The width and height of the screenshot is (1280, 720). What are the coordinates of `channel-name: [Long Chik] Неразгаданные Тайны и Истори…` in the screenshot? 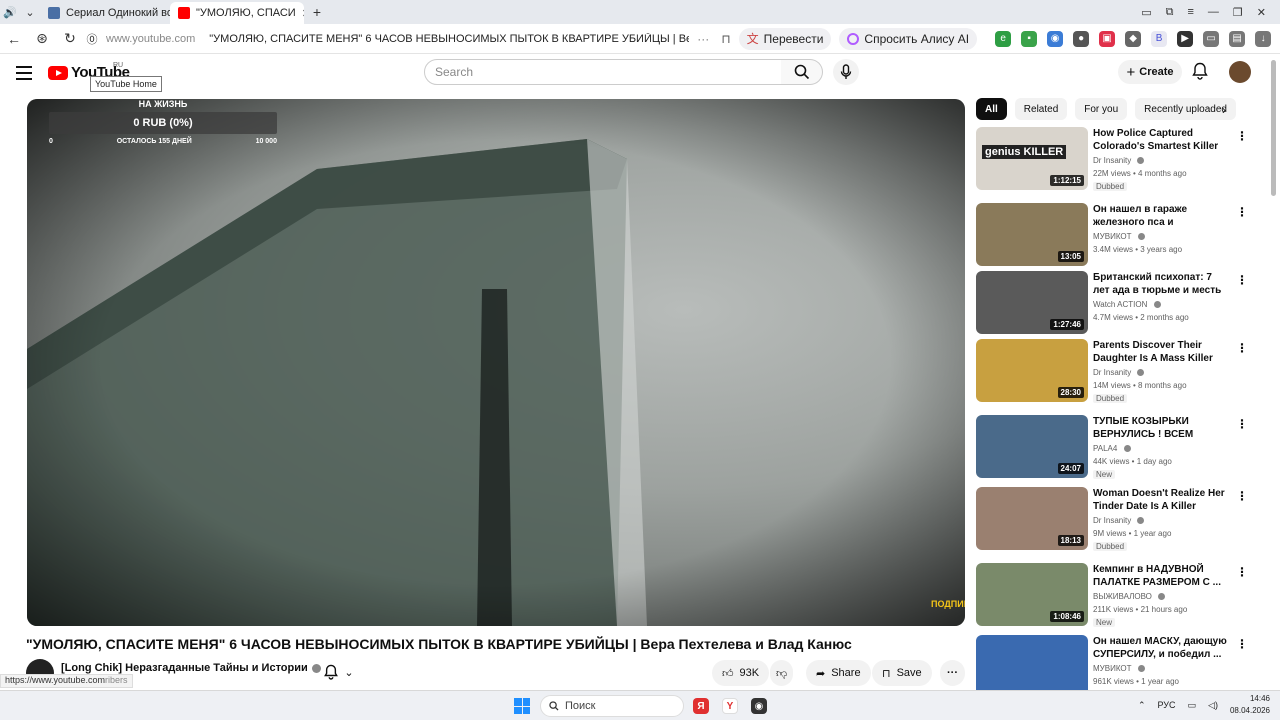 It's located at (191, 668).